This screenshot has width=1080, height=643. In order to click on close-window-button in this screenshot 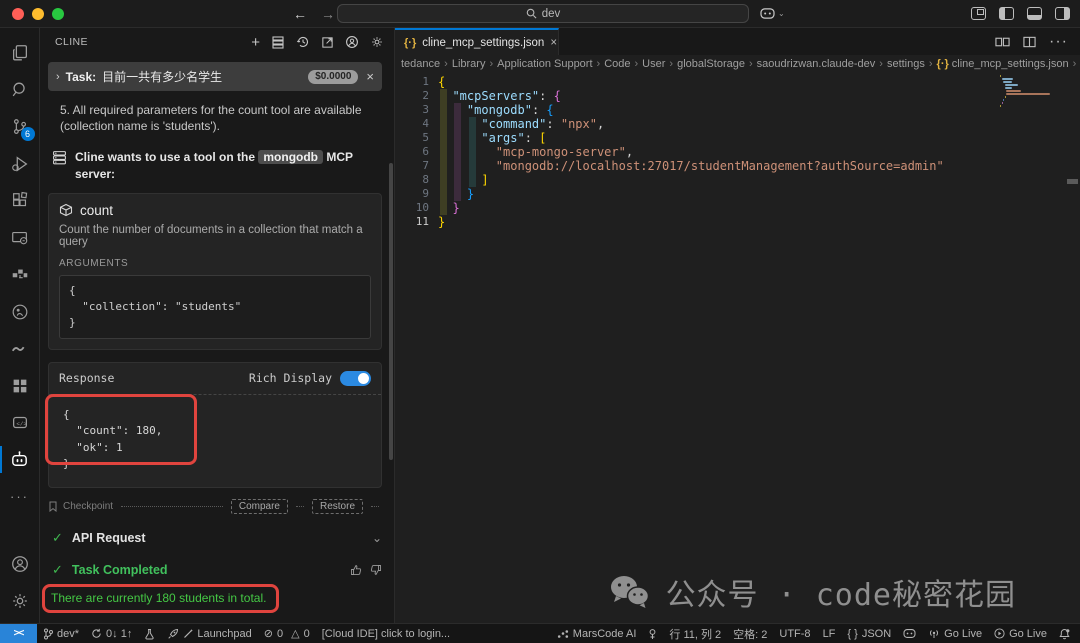, I will do `click(18, 13)`.